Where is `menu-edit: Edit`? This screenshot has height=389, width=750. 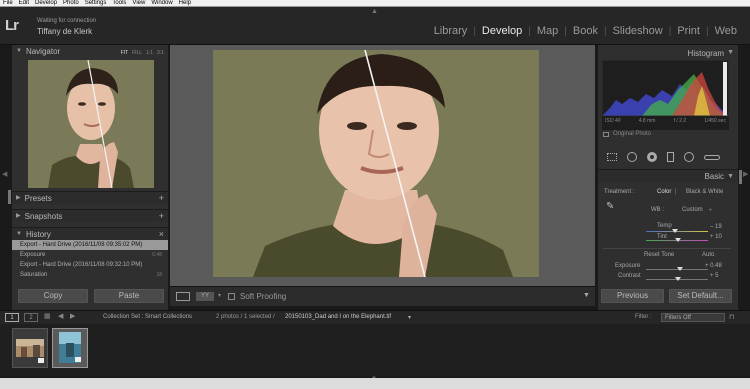 menu-edit: Edit is located at coordinates (24, 3).